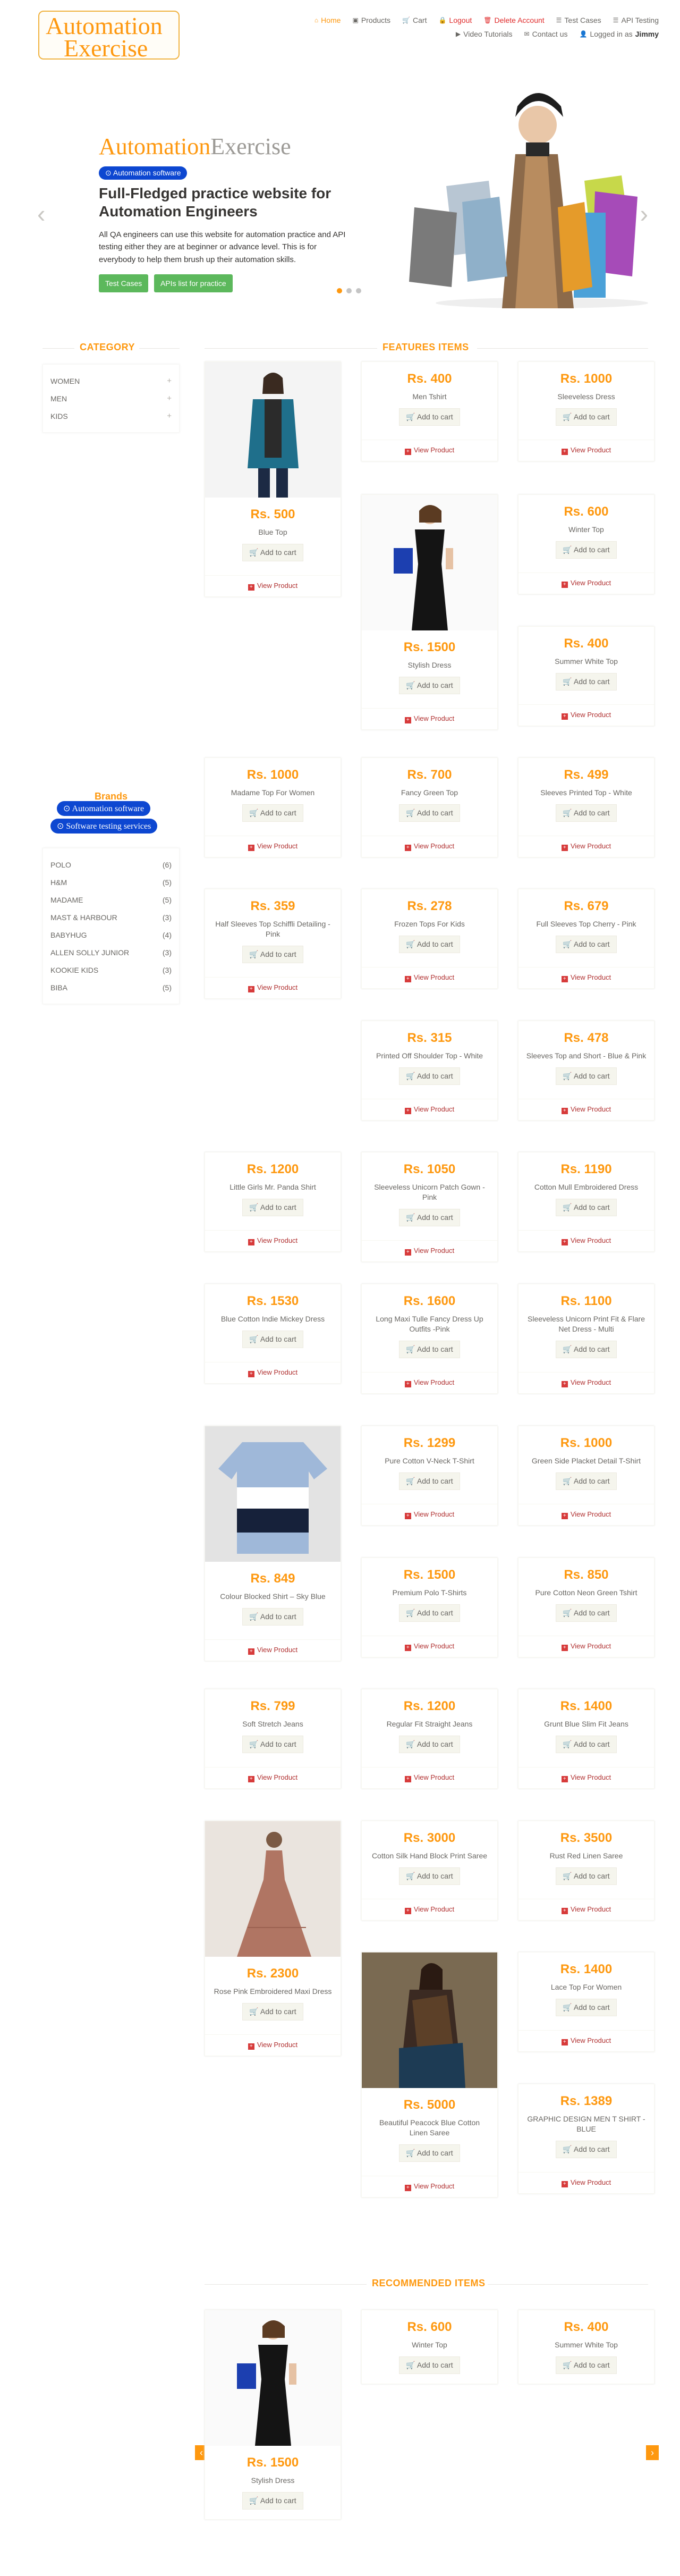 Image resolution: width=680 pixels, height=2576 pixels. I want to click on brand-item: Biba (5), so click(111, 987).